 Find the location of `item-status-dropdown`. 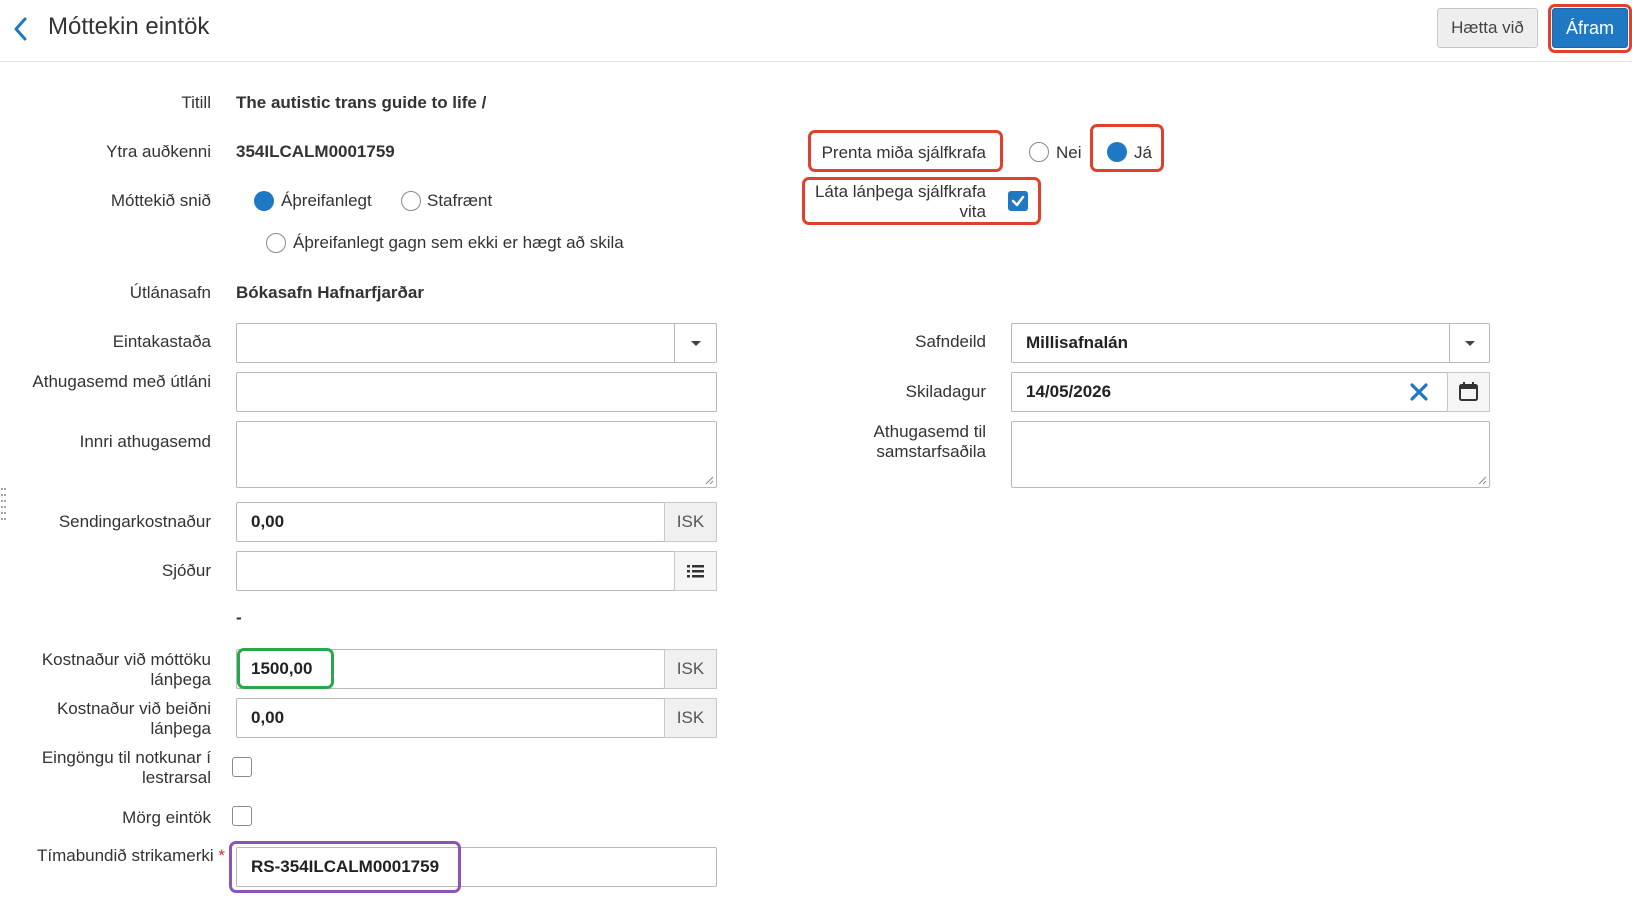

item-status-dropdown is located at coordinates (695, 343).